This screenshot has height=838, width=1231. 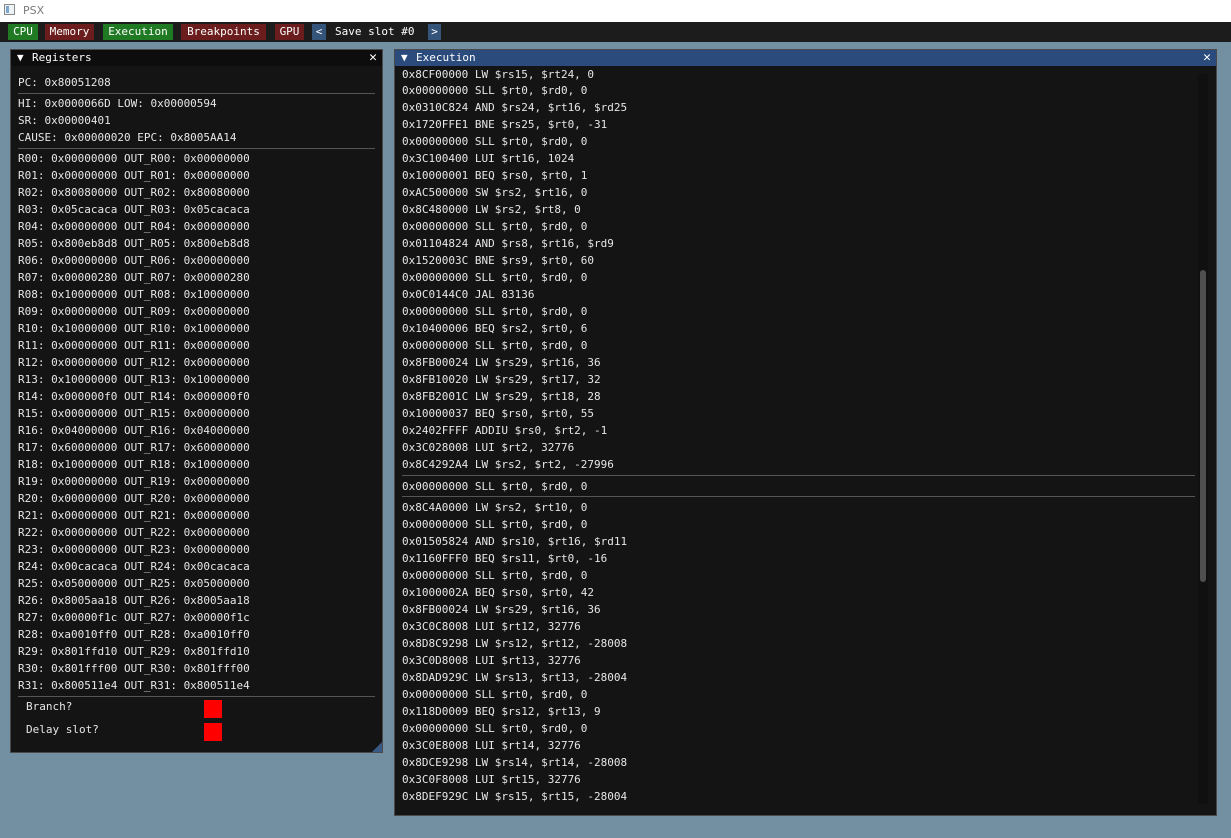 What do you see at coordinates (213, 732) in the screenshot?
I see `delay-slot-indicator` at bounding box center [213, 732].